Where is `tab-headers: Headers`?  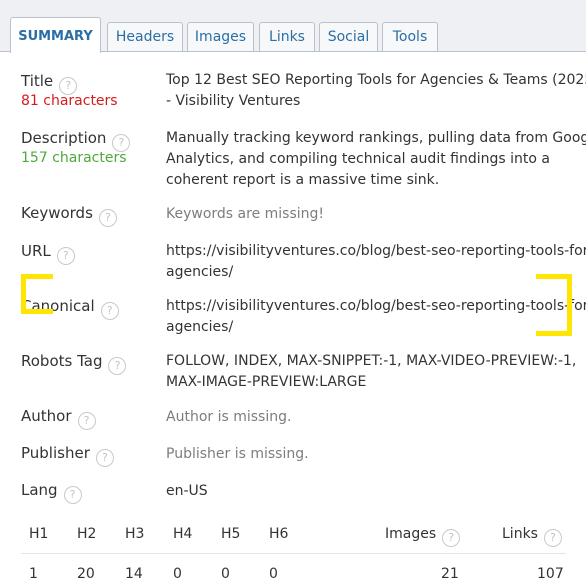 tab-headers: Headers is located at coordinates (145, 36).